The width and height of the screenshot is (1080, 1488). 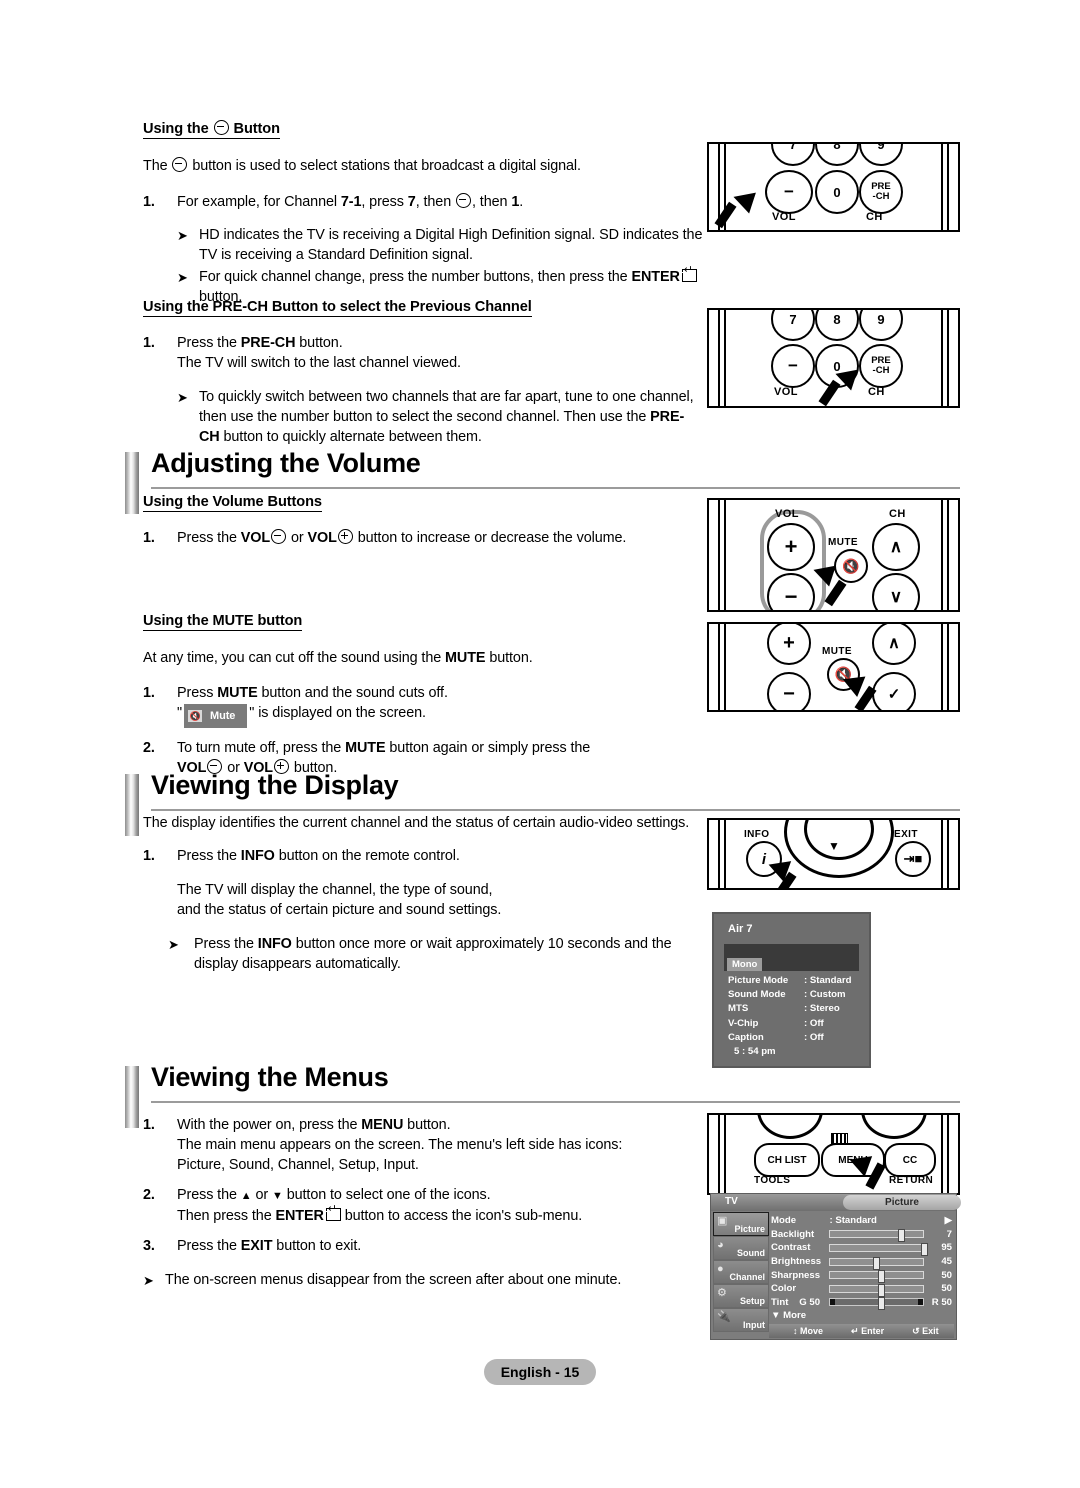 I want to click on enter-icon: ↵, so click(x=855, y=1330).